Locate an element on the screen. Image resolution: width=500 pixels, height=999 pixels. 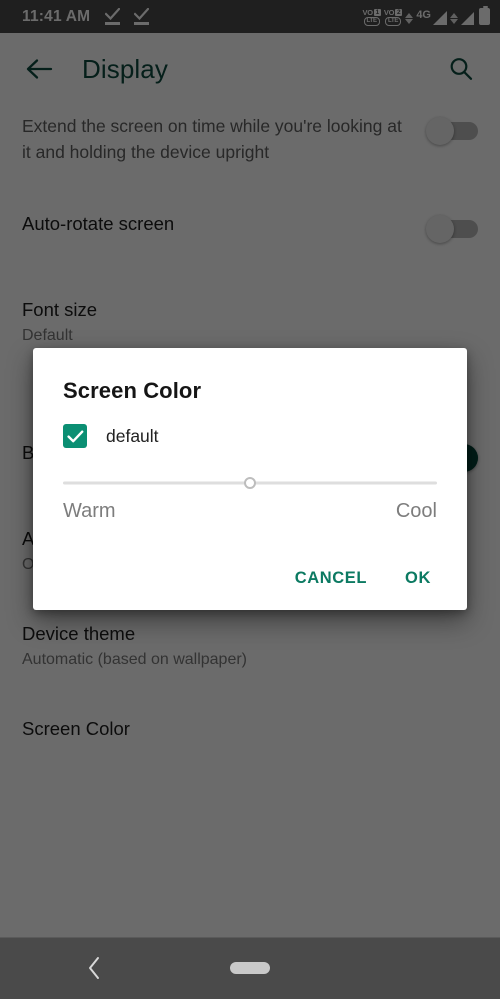
ok-button: OK is located at coordinates (418, 578).